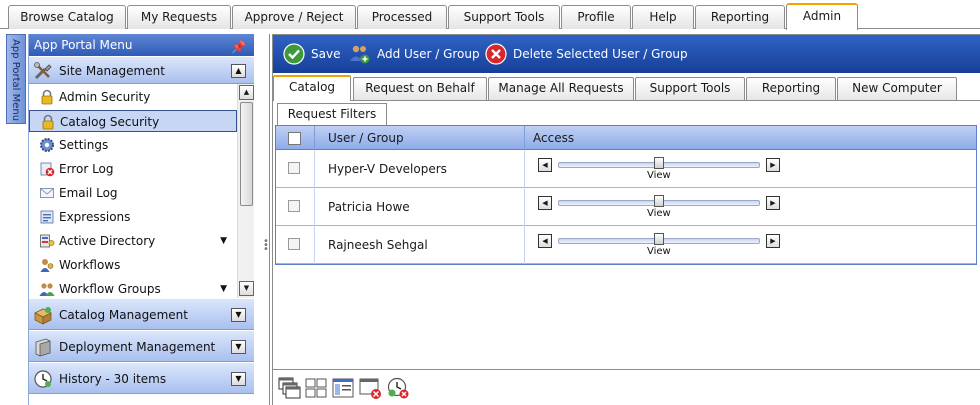 The height and width of the screenshot is (405, 980). What do you see at coordinates (113, 379) in the screenshot?
I see `group-history-label: History - 30 items` at bounding box center [113, 379].